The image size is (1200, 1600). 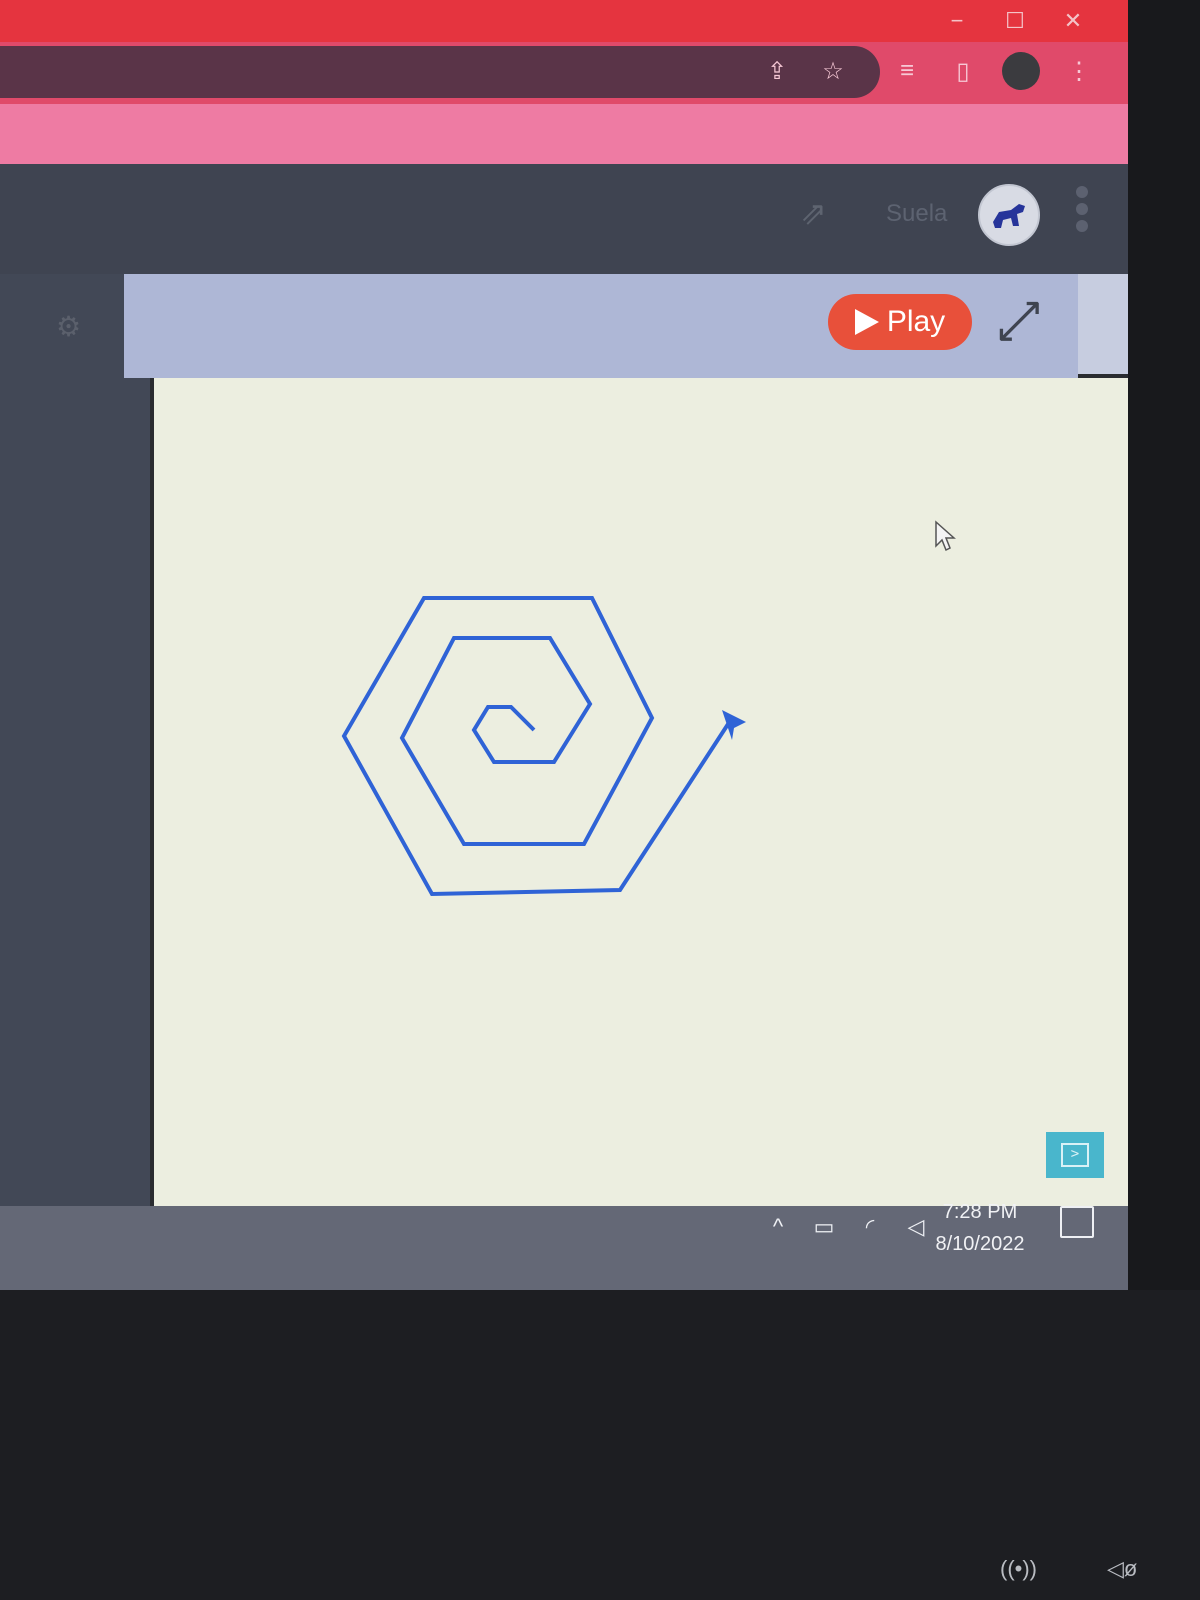 I want to click on play-icon, so click(x=866, y=322).